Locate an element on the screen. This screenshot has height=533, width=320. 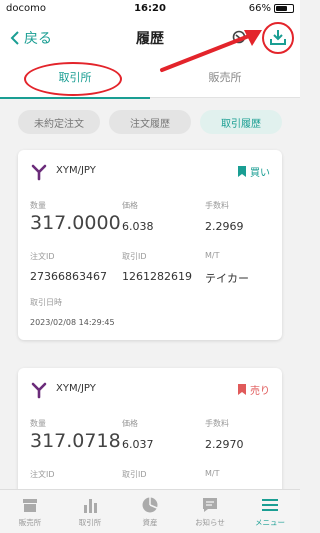
trade-side-label: 売り is located at coordinates (260, 391).